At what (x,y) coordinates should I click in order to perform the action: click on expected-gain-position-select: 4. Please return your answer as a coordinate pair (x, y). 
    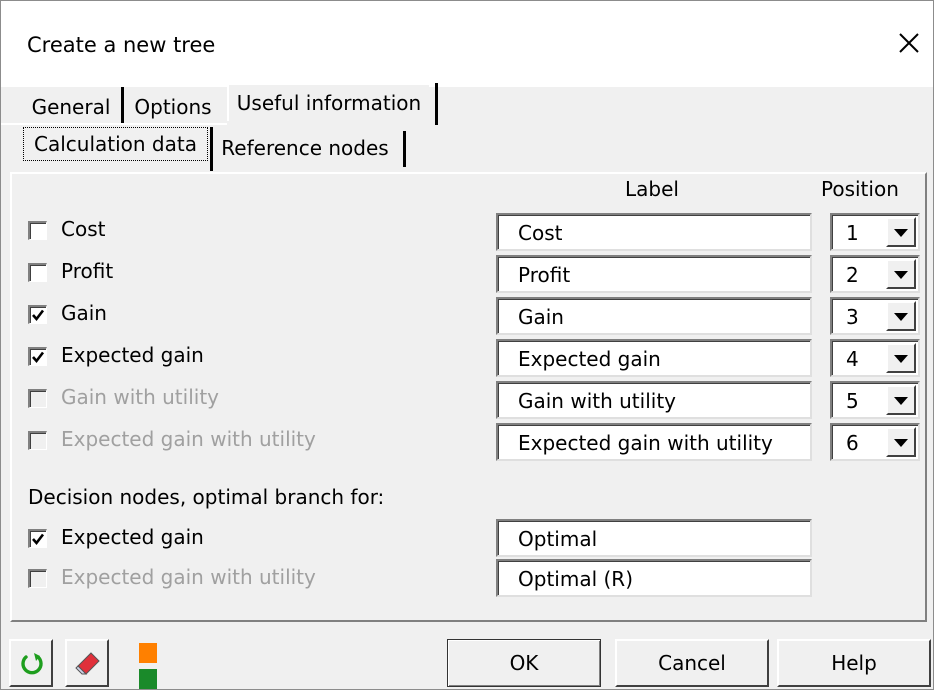
    Looking at the image, I should click on (875, 358).